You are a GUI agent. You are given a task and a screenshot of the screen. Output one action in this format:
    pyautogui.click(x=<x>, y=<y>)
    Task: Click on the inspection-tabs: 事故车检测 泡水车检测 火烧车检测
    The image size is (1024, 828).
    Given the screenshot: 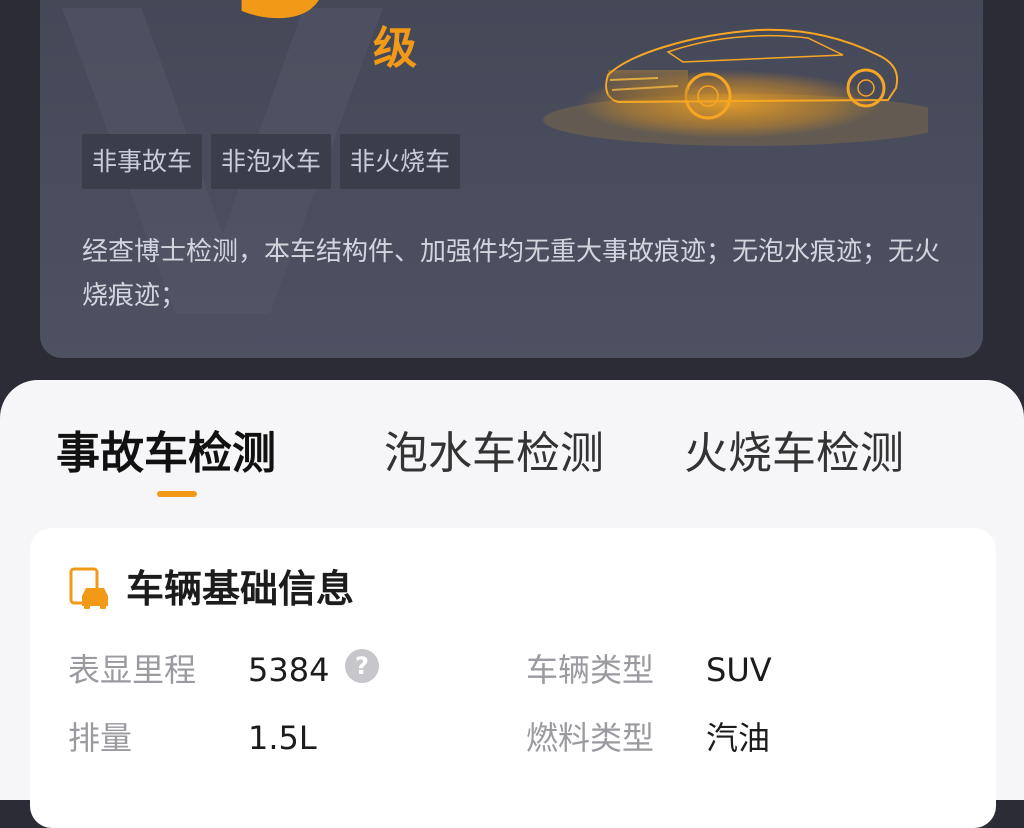 What is the action you would take?
    pyautogui.click(x=480, y=454)
    